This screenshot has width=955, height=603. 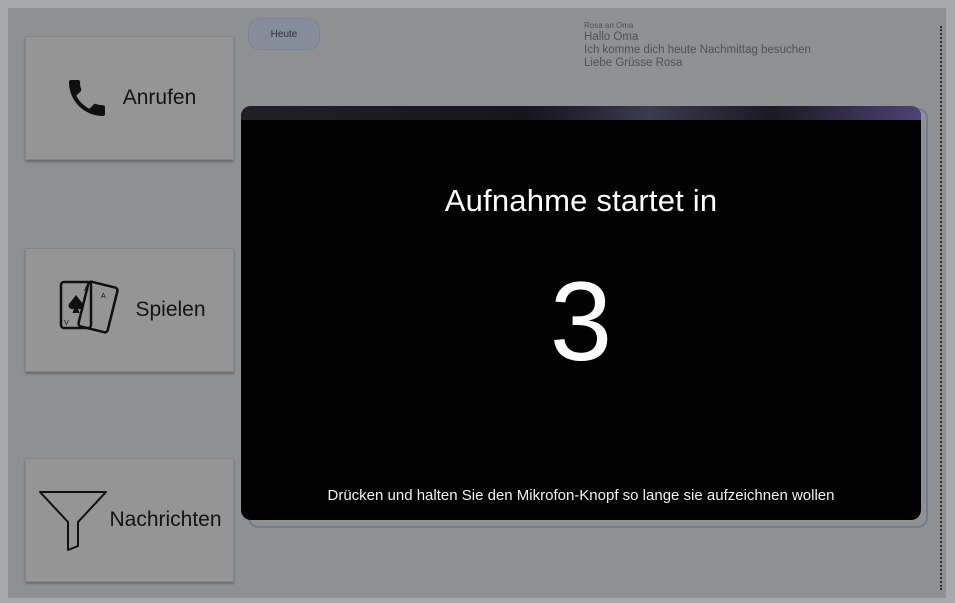 What do you see at coordinates (88, 310) in the screenshot?
I see `playing-cards-icon: A V A` at bounding box center [88, 310].